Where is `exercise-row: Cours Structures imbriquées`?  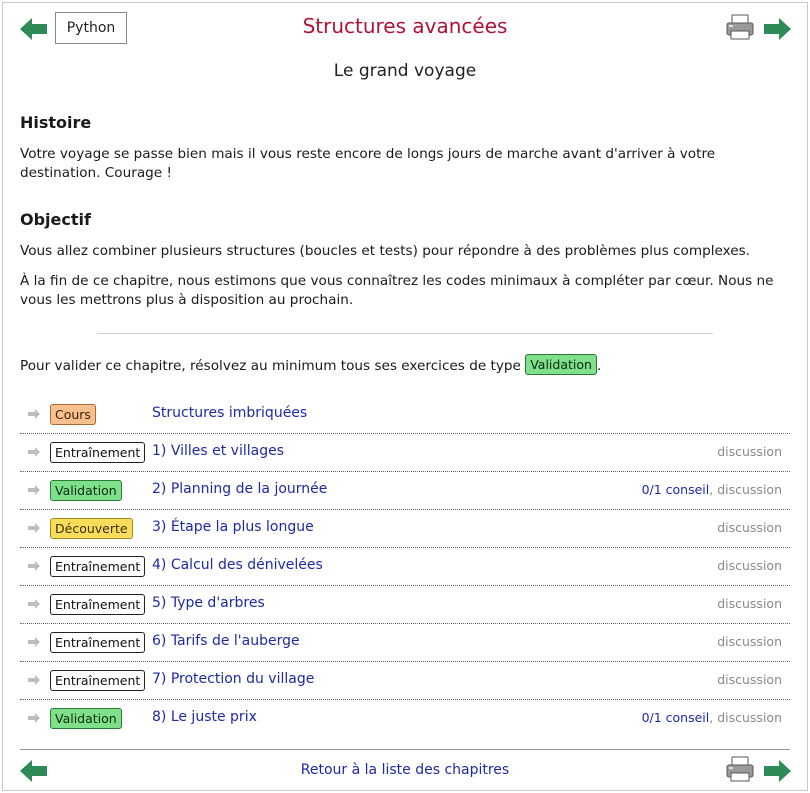
exercise-row: Cours Structures imbriquées is located at coordinates (405, 415).